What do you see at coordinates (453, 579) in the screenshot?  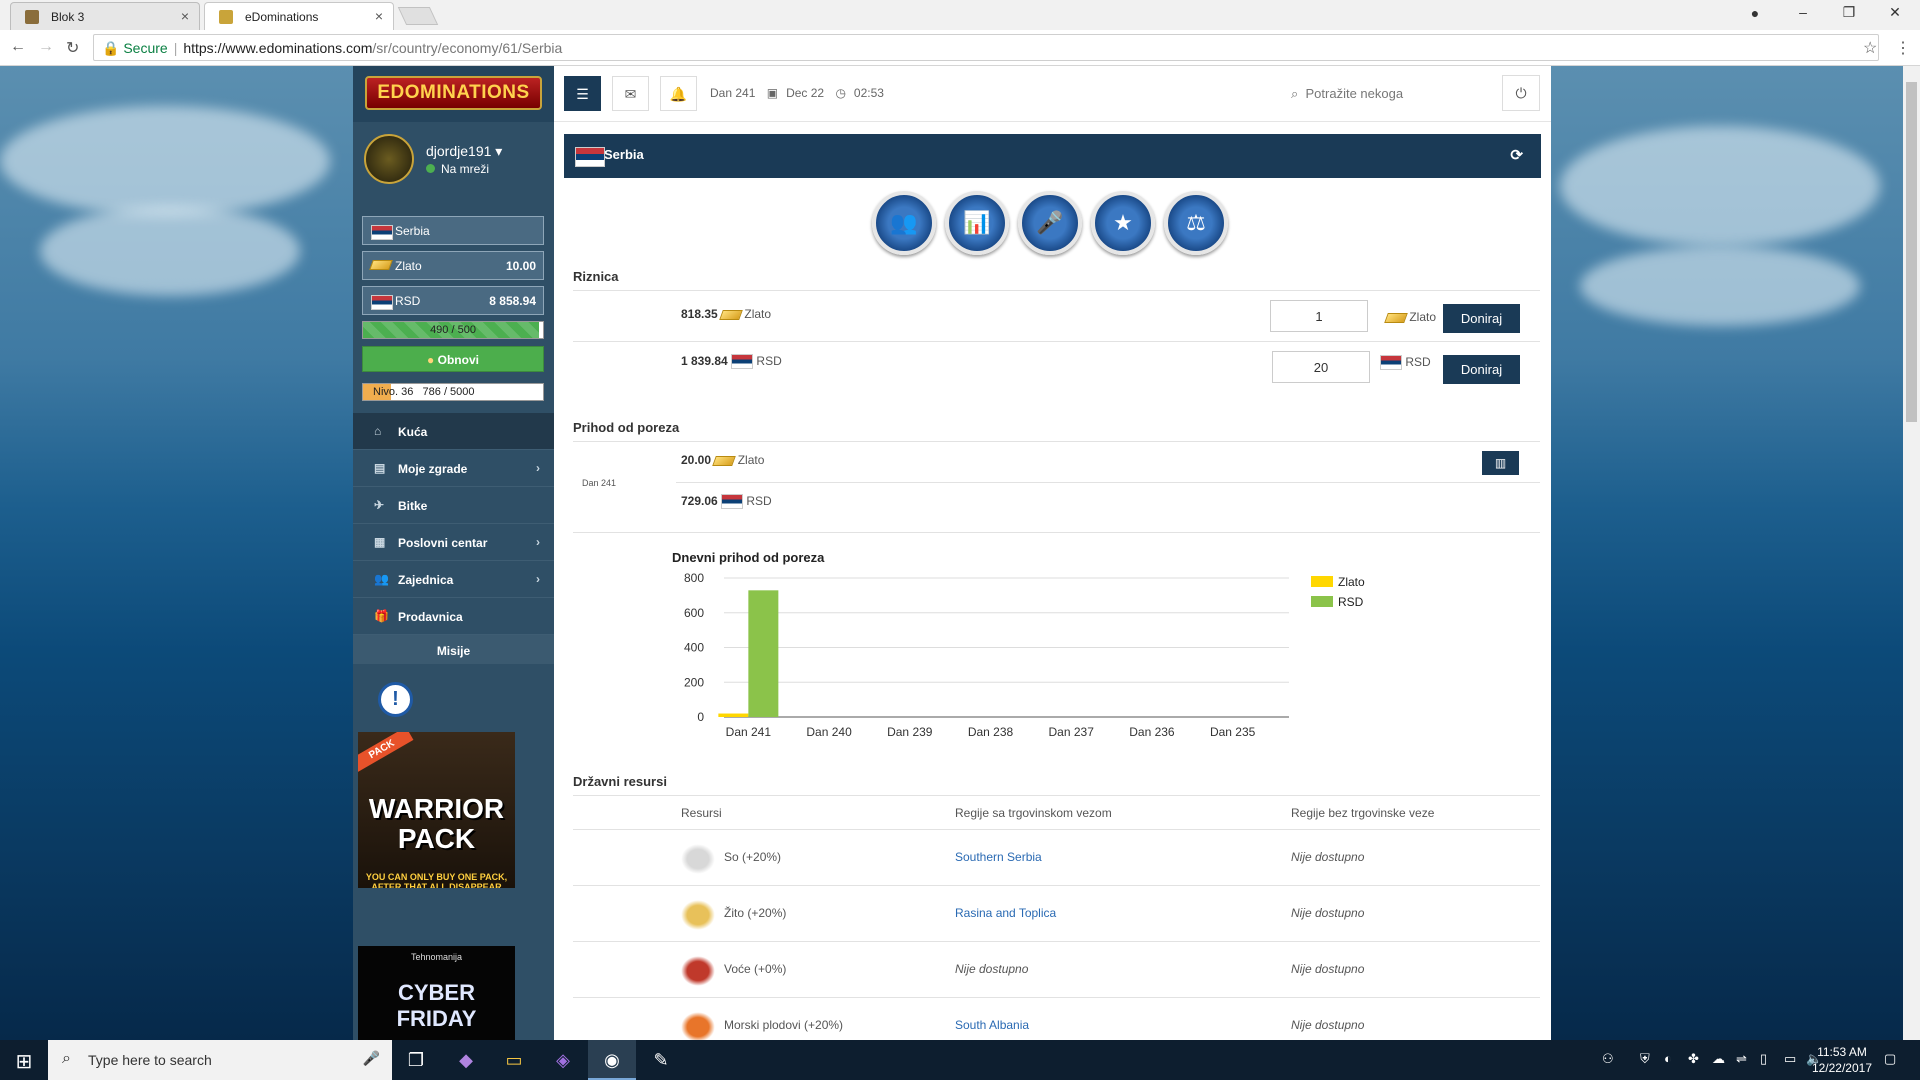 I see `sidebar-item-zajednica: 👥 Zajednica ›` at bounding box center [453, 579].